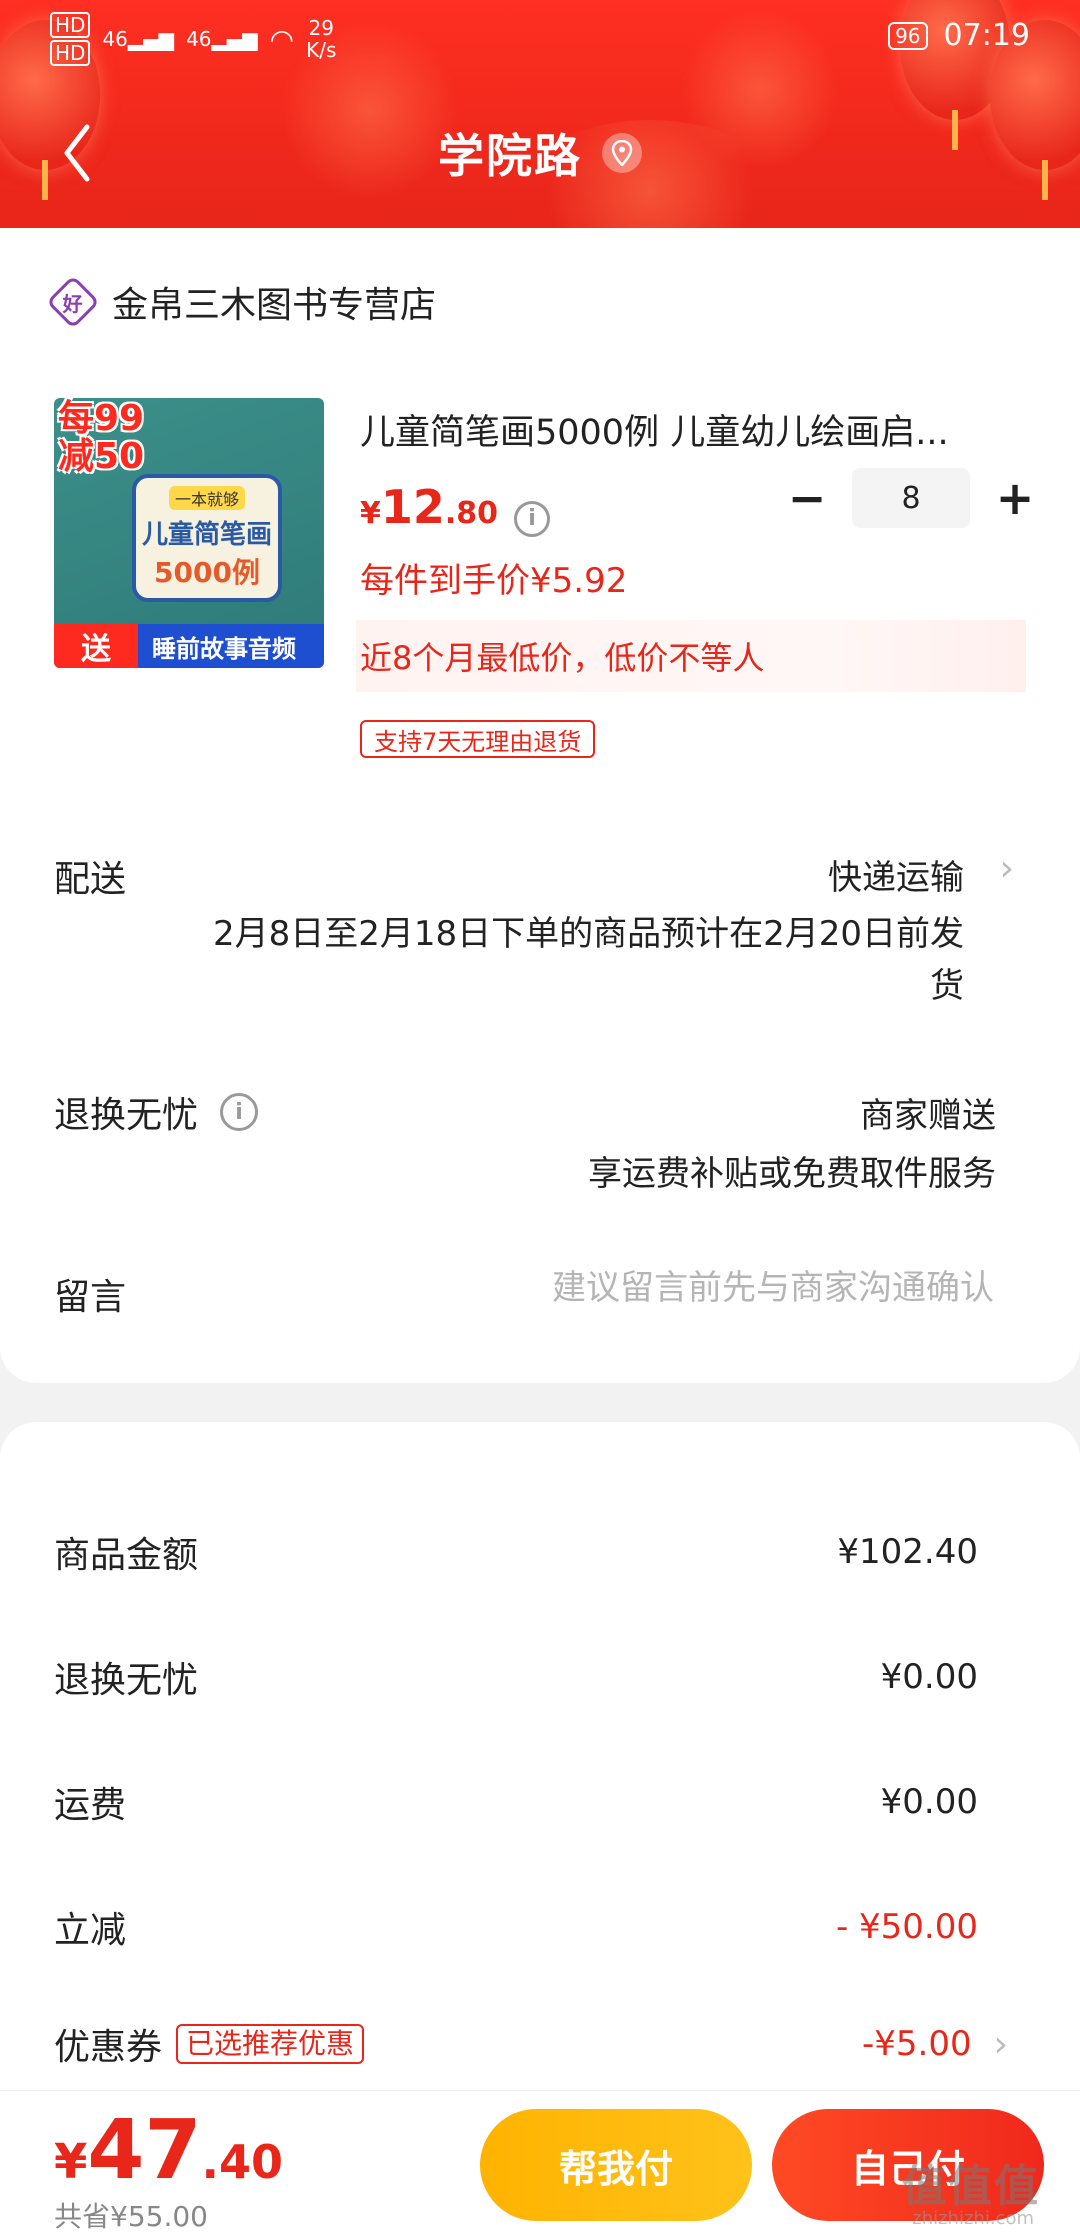 The width and height of the screenshot is (1080, 2240). Describe the element at coordinates (916, 2044) in the screenshot. I see `summary-value: -¥5.00` at that location.